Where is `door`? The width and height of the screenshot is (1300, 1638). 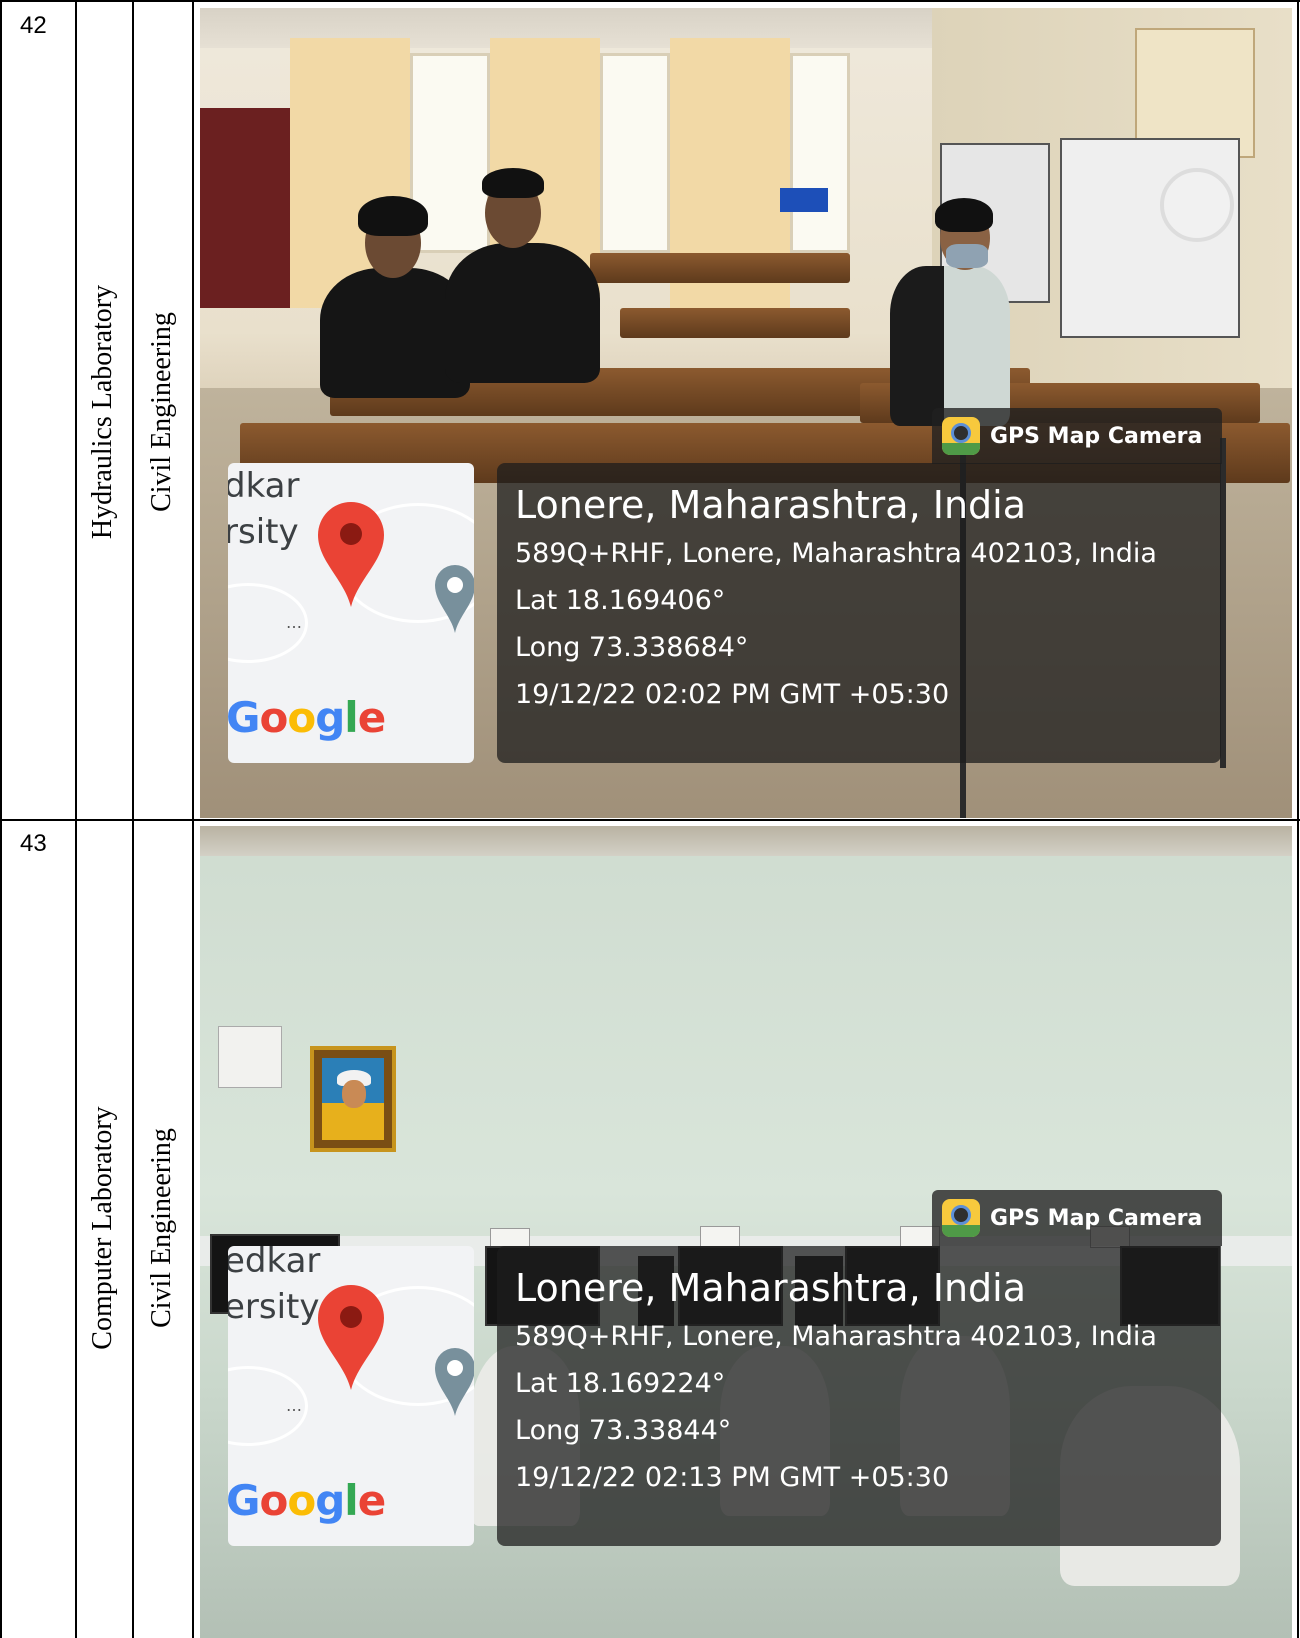
door is located at coordinates (245, 208).